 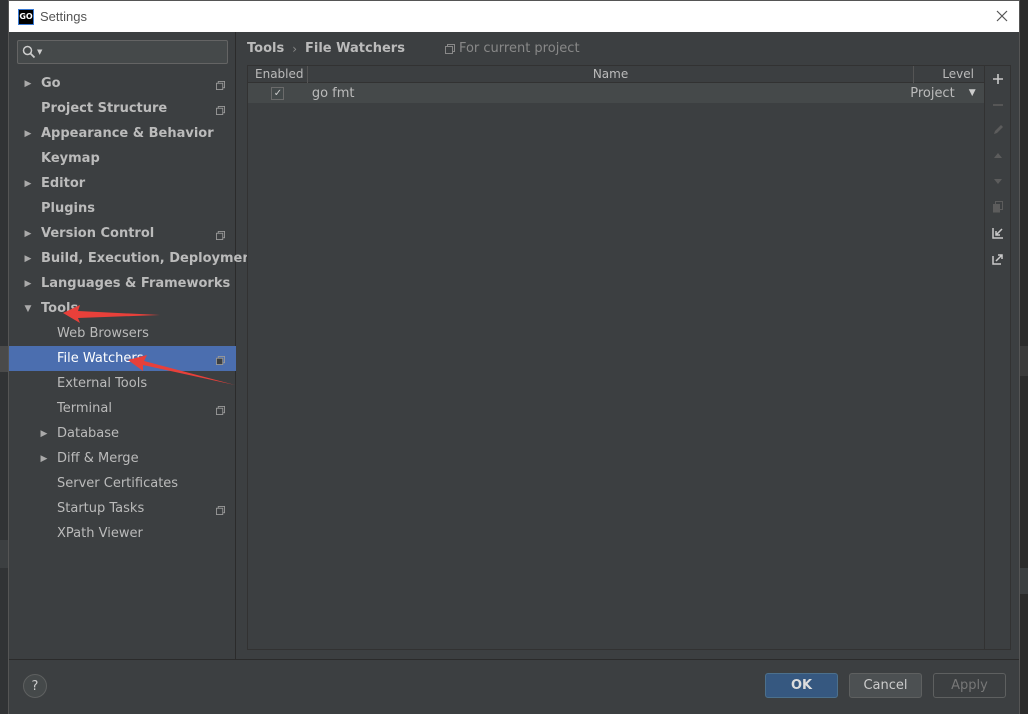 I want to click on sidebar-item-build-execution-deployment: ▶ Build, Execution, Deployment, so click(x=133, y=258).